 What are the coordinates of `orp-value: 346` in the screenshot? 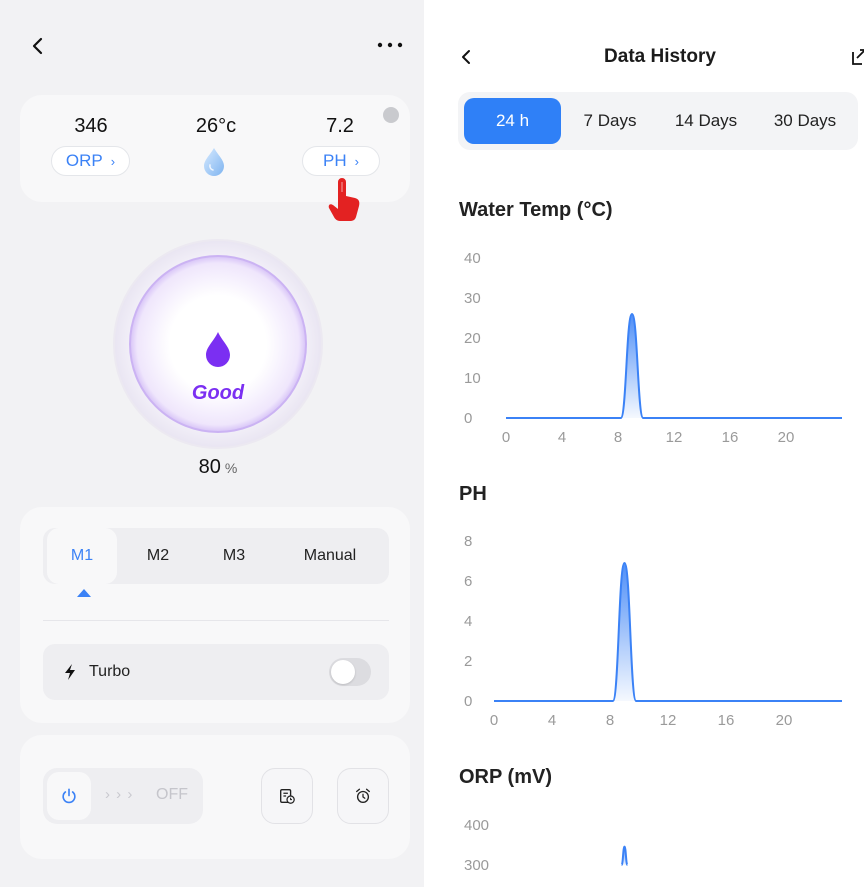 It's located at (91, 126).